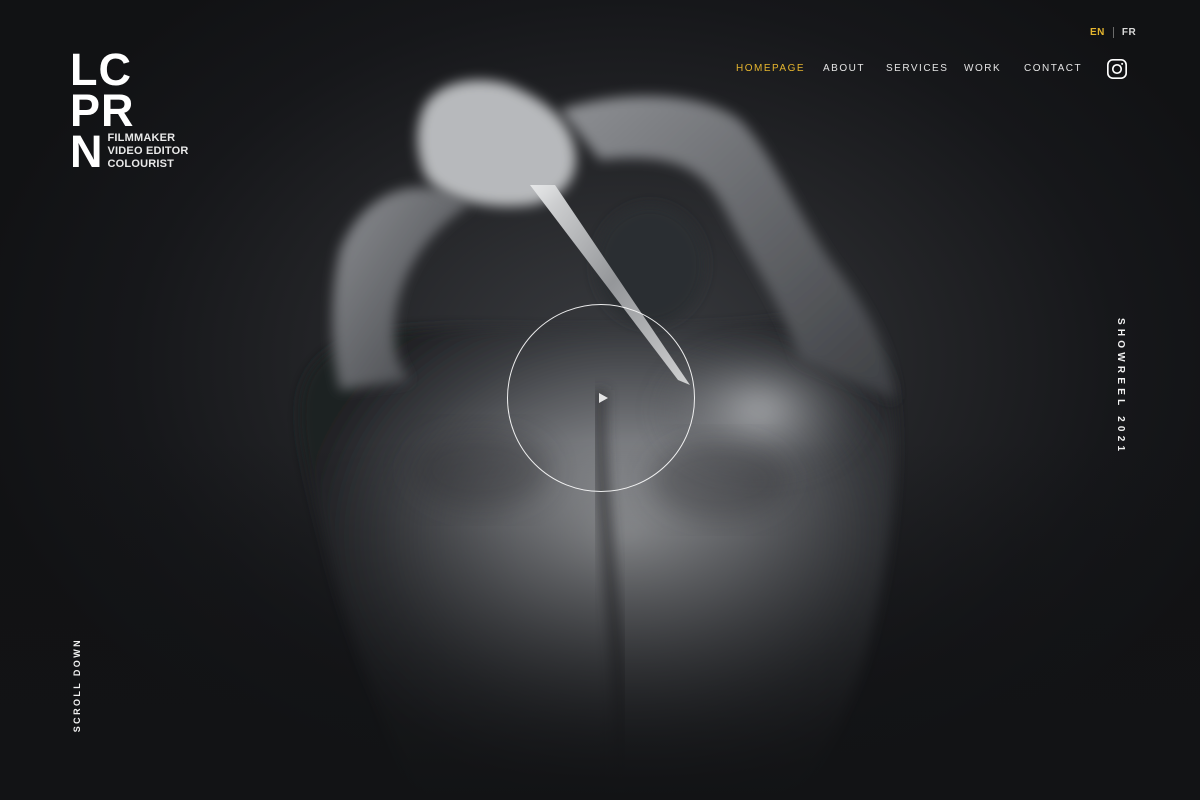  What do you see at coordinates (87, 151) in the screenshot?
I see `logo-line-3: N` at bounding box center [87, 151].